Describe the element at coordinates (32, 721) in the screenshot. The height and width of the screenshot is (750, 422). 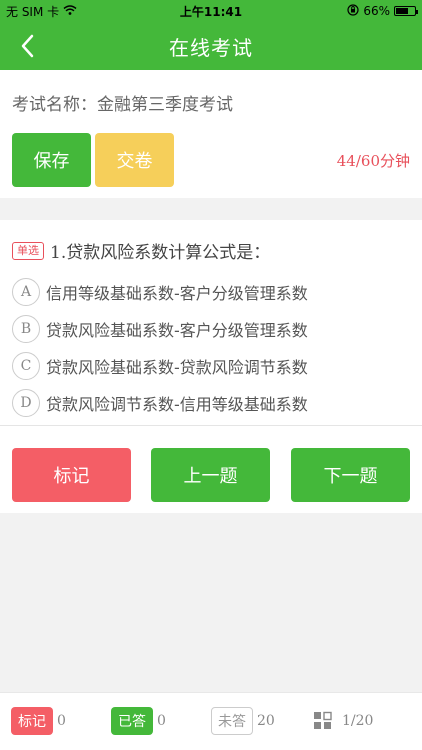
I see `marked-filter-tag: 标记` at that location.